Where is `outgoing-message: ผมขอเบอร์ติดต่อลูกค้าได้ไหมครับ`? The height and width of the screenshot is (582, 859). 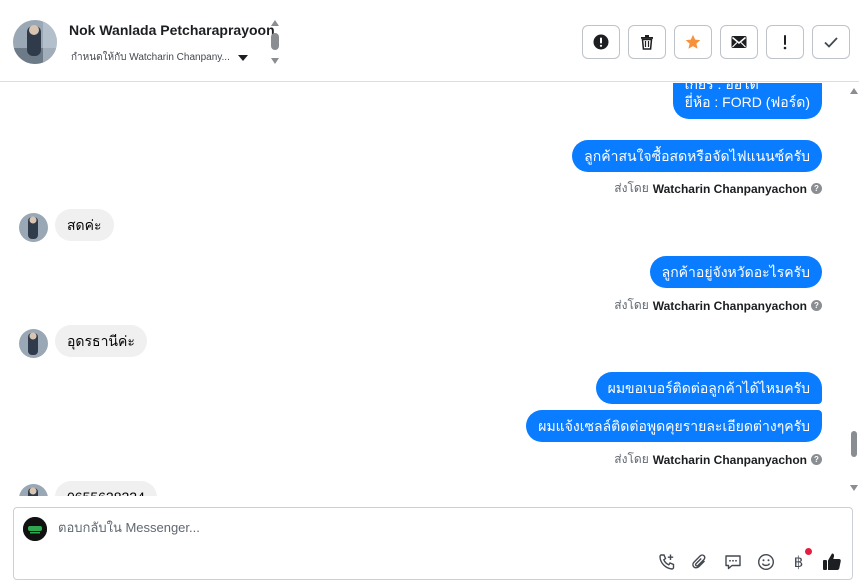 outgoing-message: ผมขอเบอร์ติดต่อลูกค้าได้ไหมครับ is located at coordinates (708, 388).